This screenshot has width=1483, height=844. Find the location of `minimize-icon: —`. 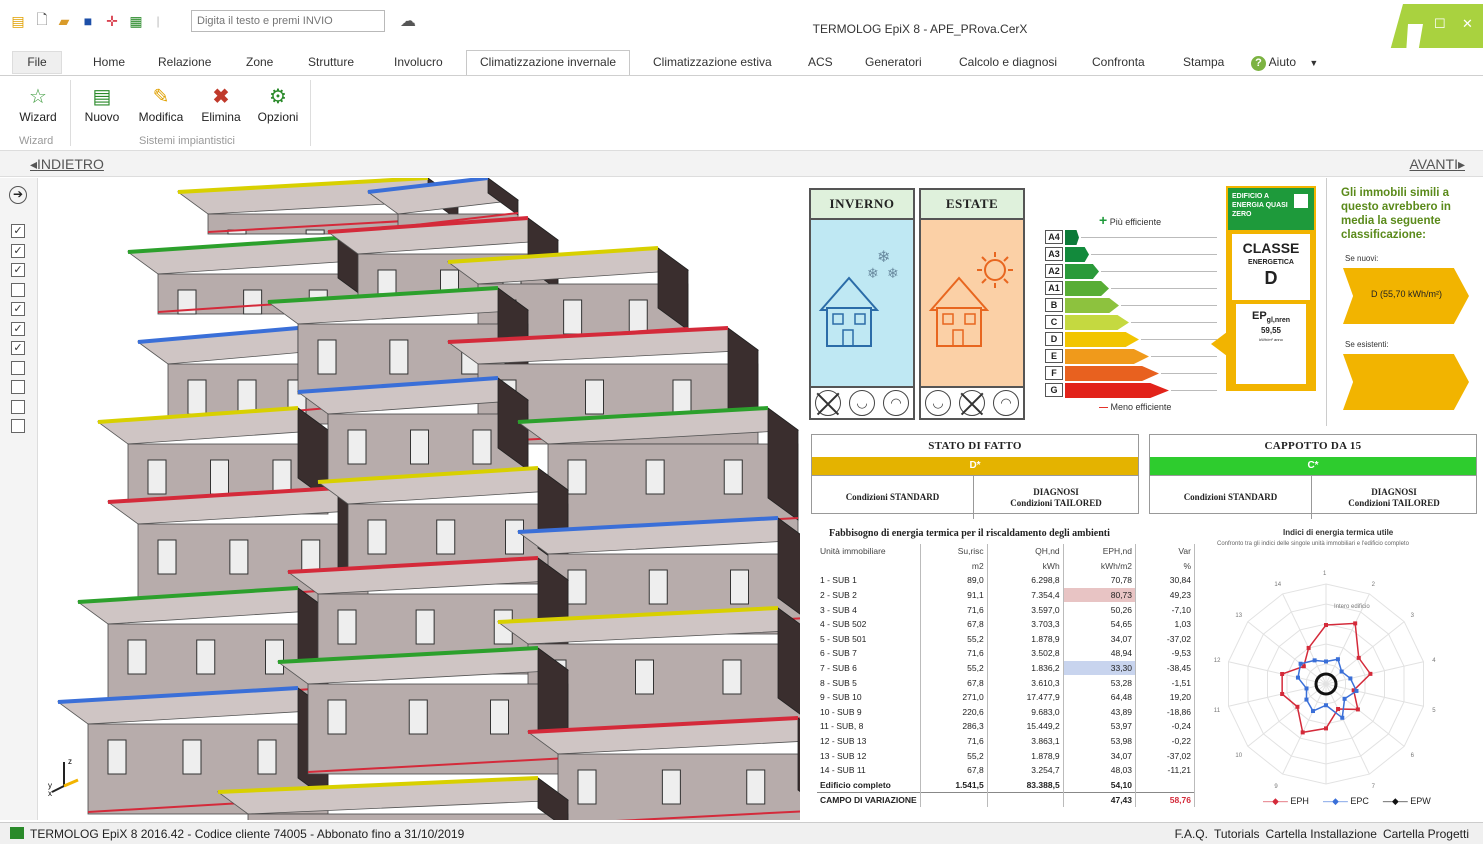

minimize-icon: — is located at coordinates (1414, 23).